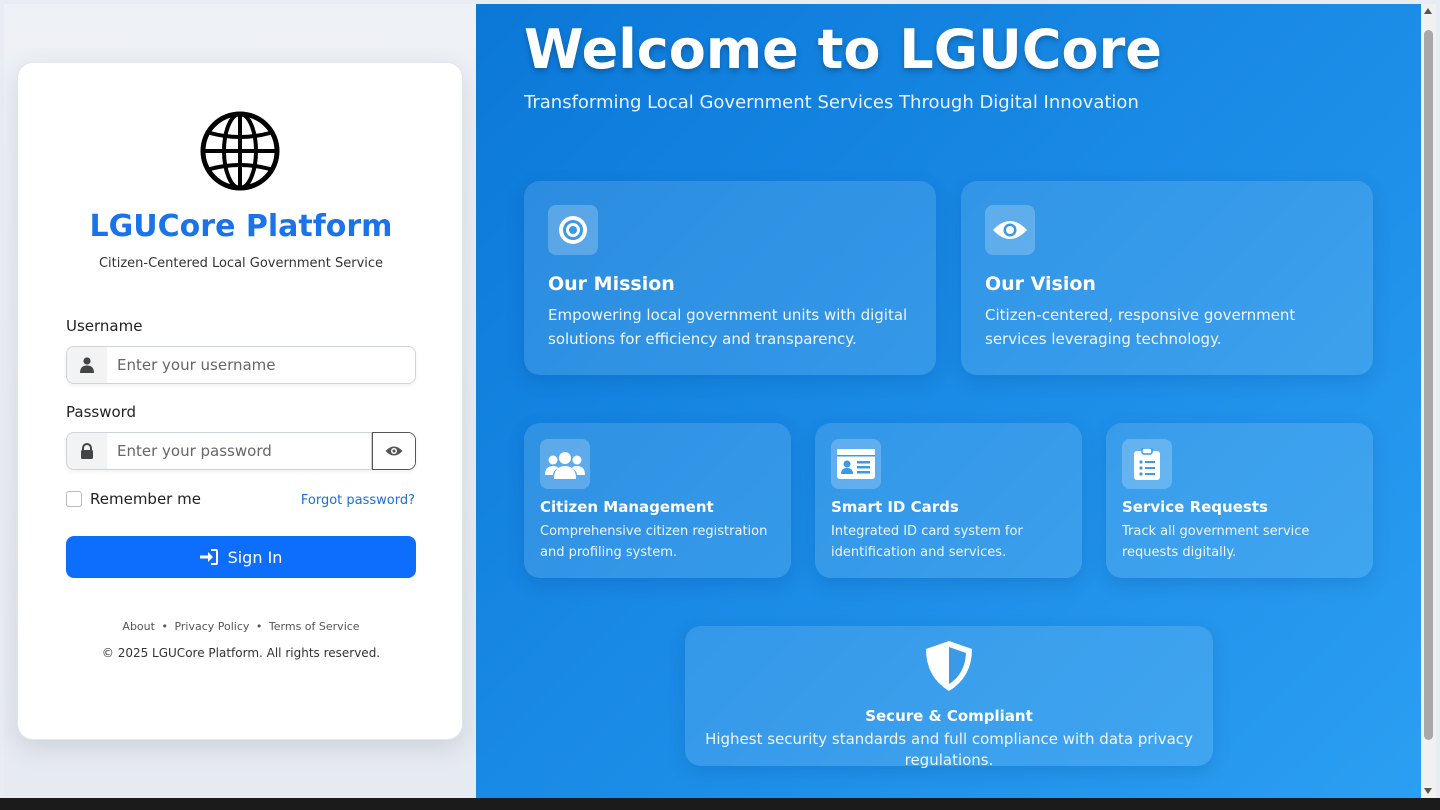  Describe the element at coordinates (627, 507) in the screenshot. I see `citizen-management-title: Citizen Management` at that location.